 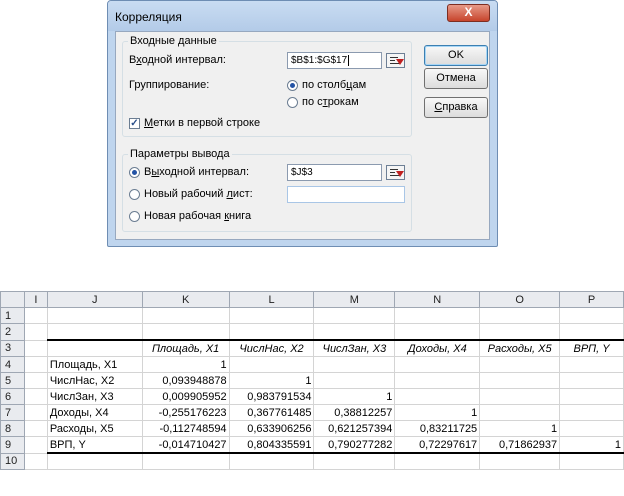 I want to click on cell: 0,621257394, so click(x=354, y=428).